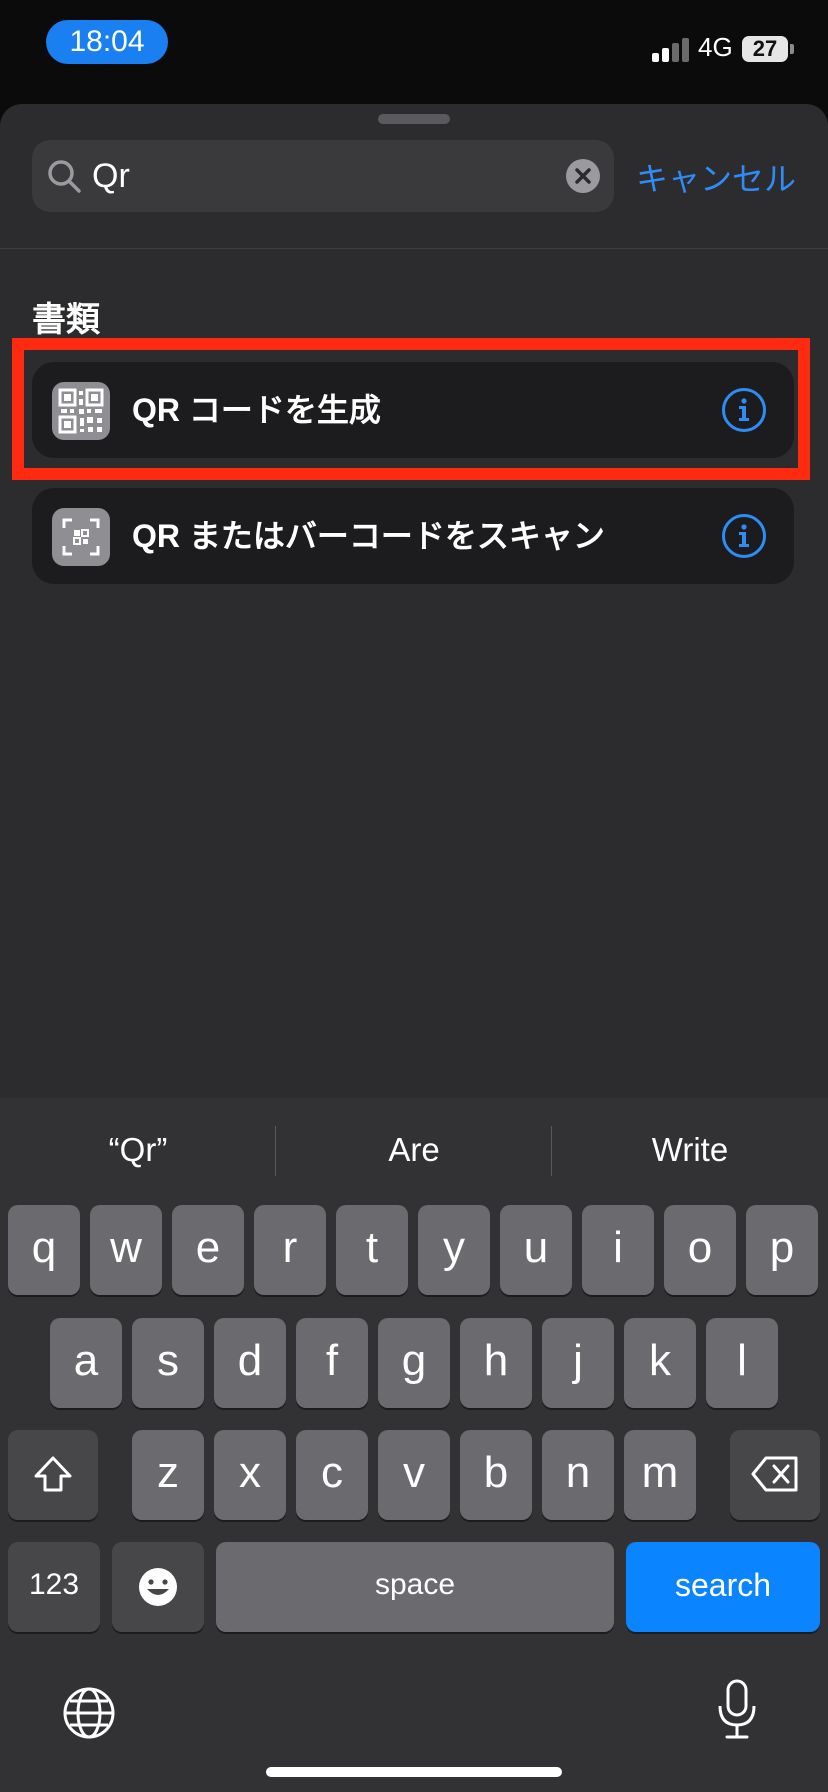 This screenshot has width=828, height=1792. I want to click on status-bar: 18:04 4G 27, so click(414, 50).